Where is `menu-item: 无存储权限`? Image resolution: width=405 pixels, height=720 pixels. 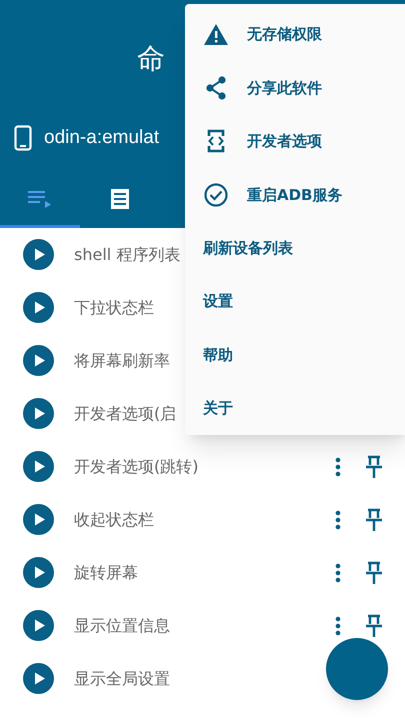
menu-item: 无存储权限 is located at coordinates (295, 35).